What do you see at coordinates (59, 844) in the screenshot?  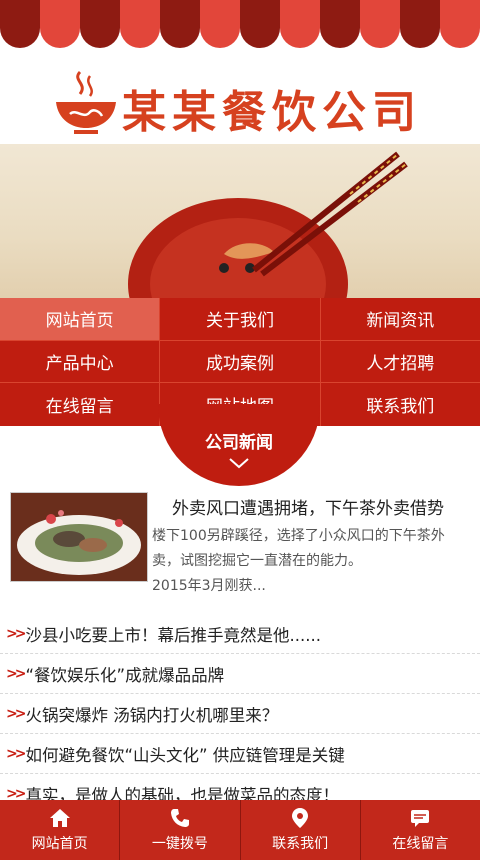 I see `bottom-tab-label: 网站首页` at bounding box center [59, 844].